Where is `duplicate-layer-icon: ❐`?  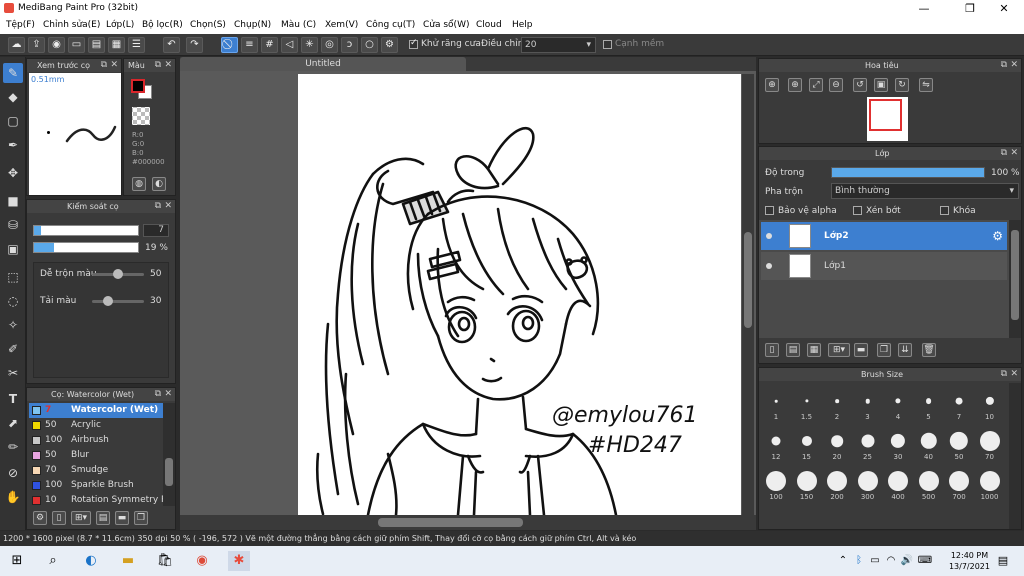
duplicate-layer-icon: ❐ is located at coordinates (884, 350).